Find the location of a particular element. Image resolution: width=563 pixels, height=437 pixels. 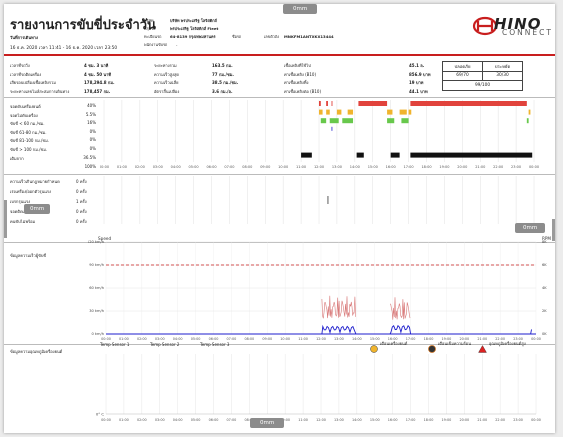

summary-label-3: ค่าเชื้อเพลิงต่อ (B10) is located at coordinates (303, 91).